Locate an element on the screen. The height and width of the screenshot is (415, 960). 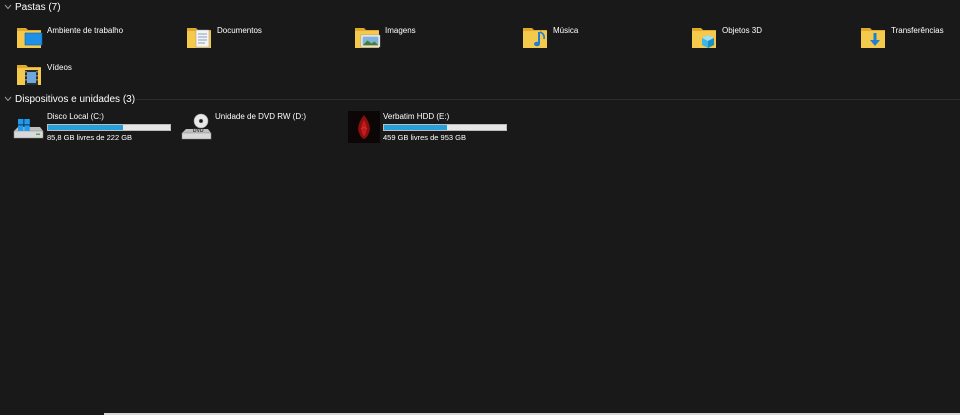
pictures-folder-icon is located at coordinates (367, 37).